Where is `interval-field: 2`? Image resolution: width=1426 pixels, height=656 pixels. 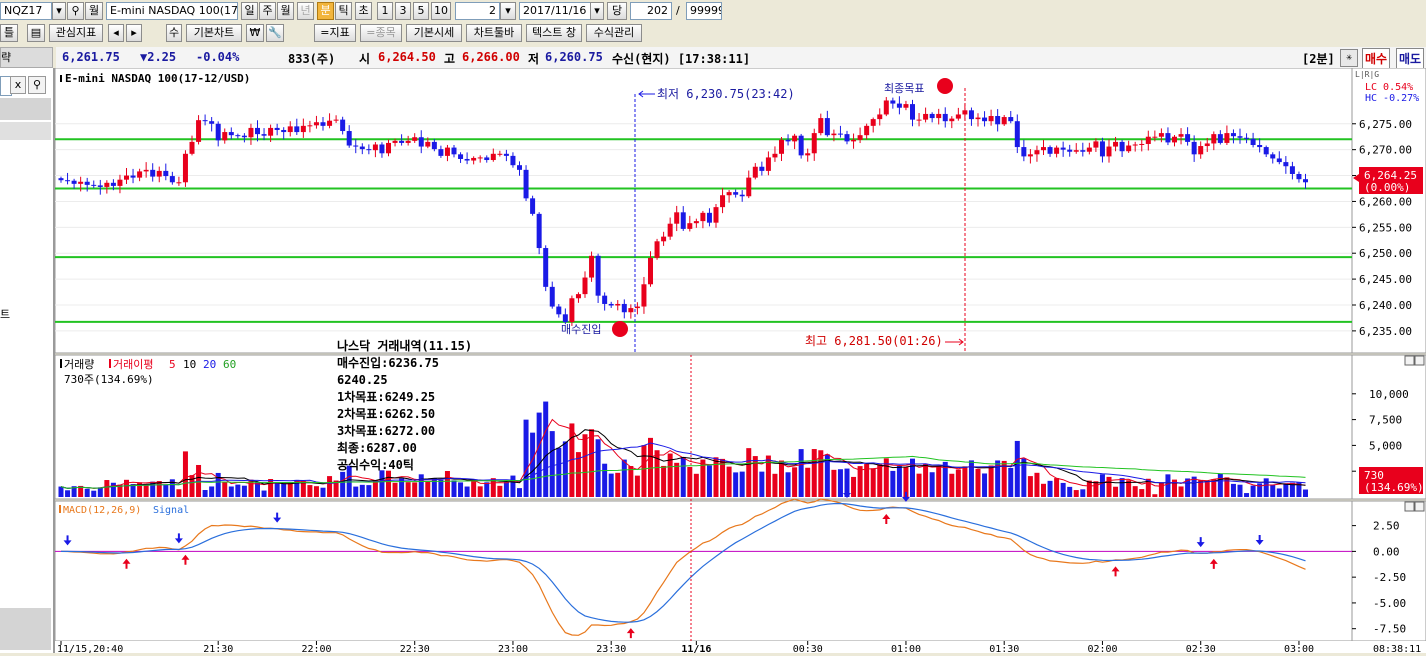 interval-field: 2 is located at coordinates (477, 11).